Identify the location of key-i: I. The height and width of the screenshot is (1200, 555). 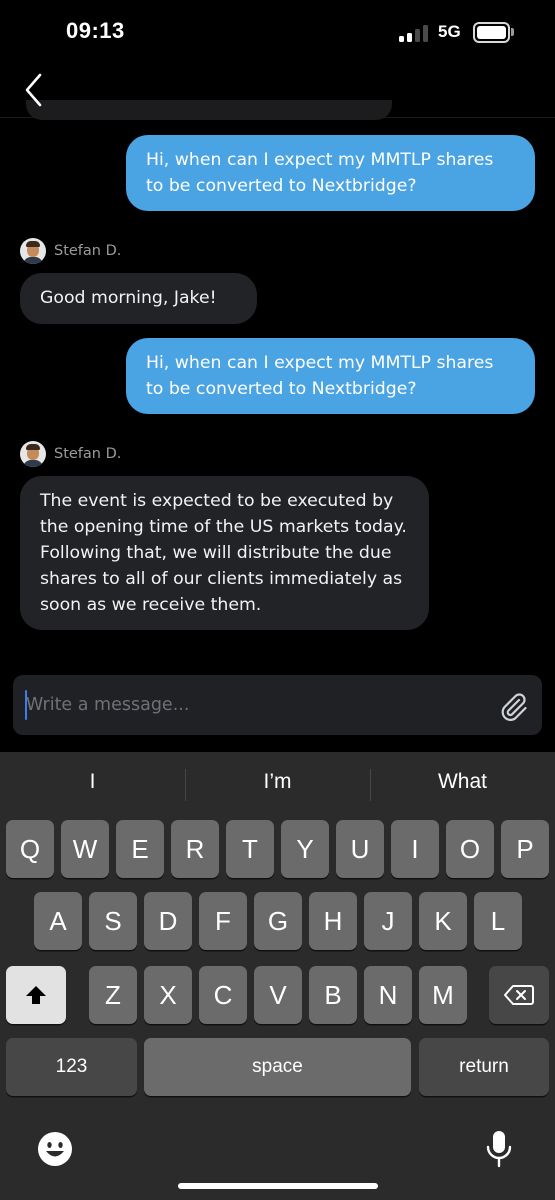
(415, 849).